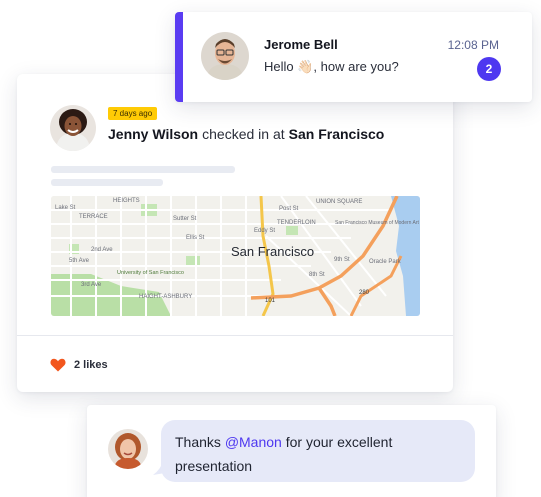 The image size is (541, 497). Describe the element at coordinates (272, 251) in the screenshot. I see `map-city-label: San Francisco` at that location.